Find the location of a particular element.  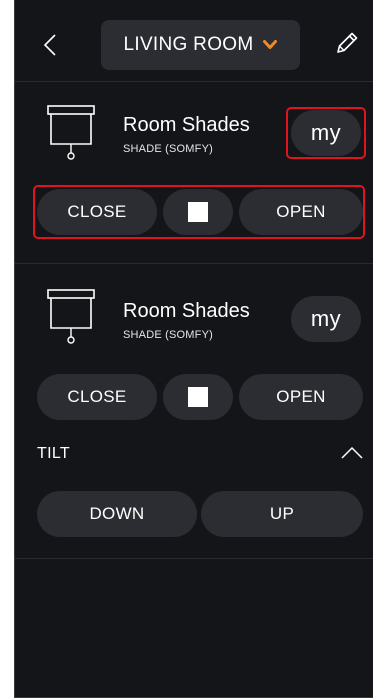

edit-button is located at coordinates (349, 45).